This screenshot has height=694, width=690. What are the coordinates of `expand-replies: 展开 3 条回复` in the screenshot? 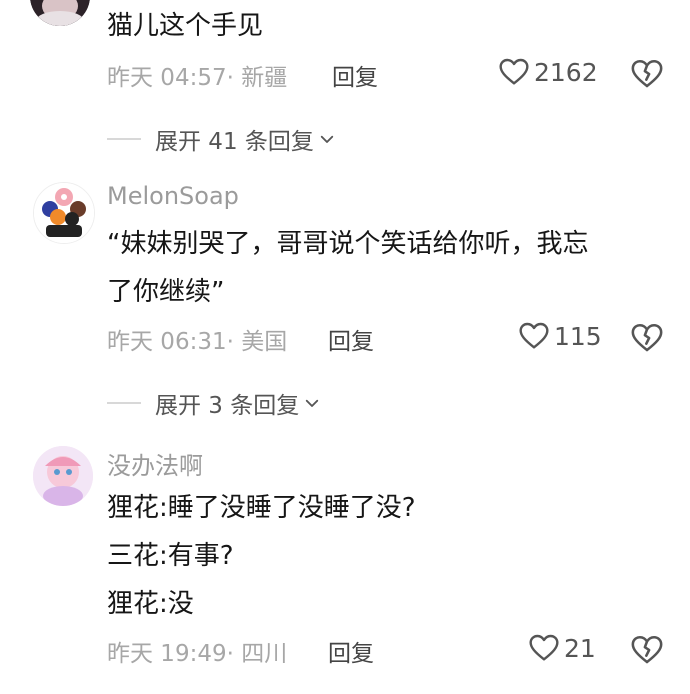 It's located at (214, 403).